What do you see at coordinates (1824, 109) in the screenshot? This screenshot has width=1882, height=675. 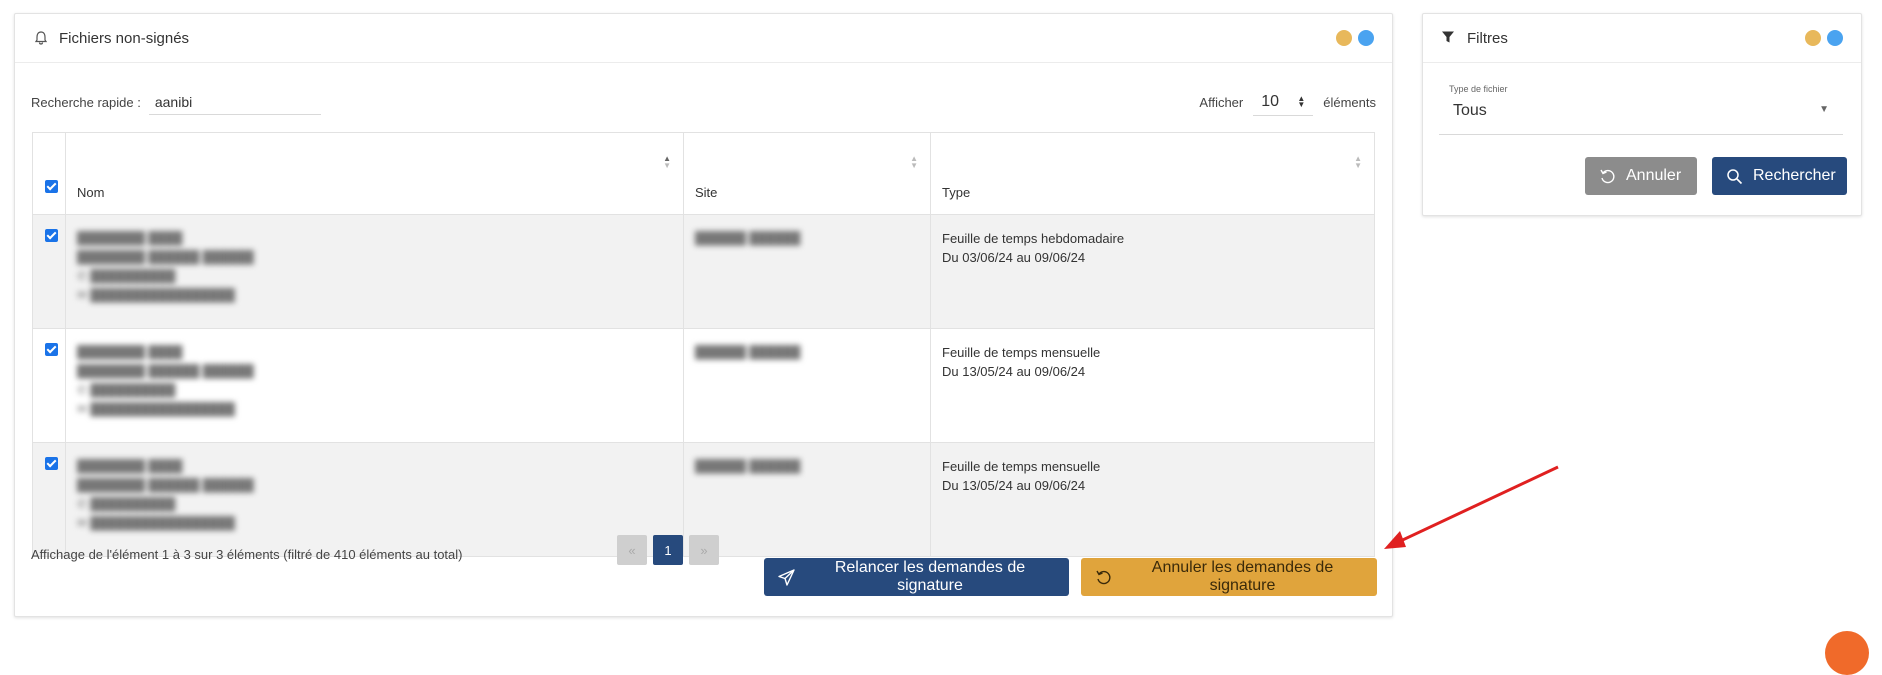 I see `chevron-down-icon: ▼` at bounding box center [1824, 109].